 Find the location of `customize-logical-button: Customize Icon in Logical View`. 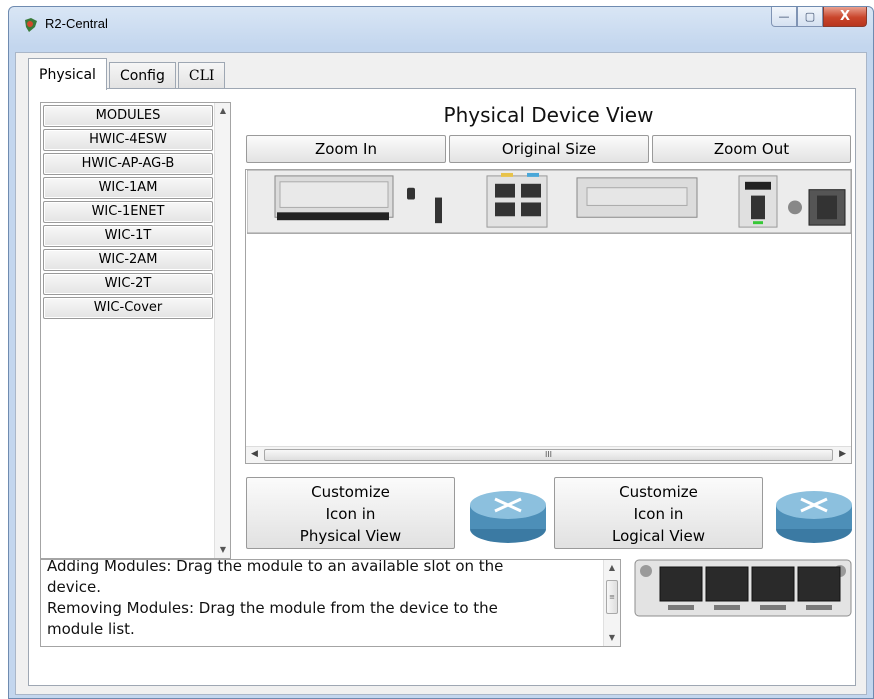

customize-logical-button: Customize Icon in Logical View is located at coordinates (658, 513).